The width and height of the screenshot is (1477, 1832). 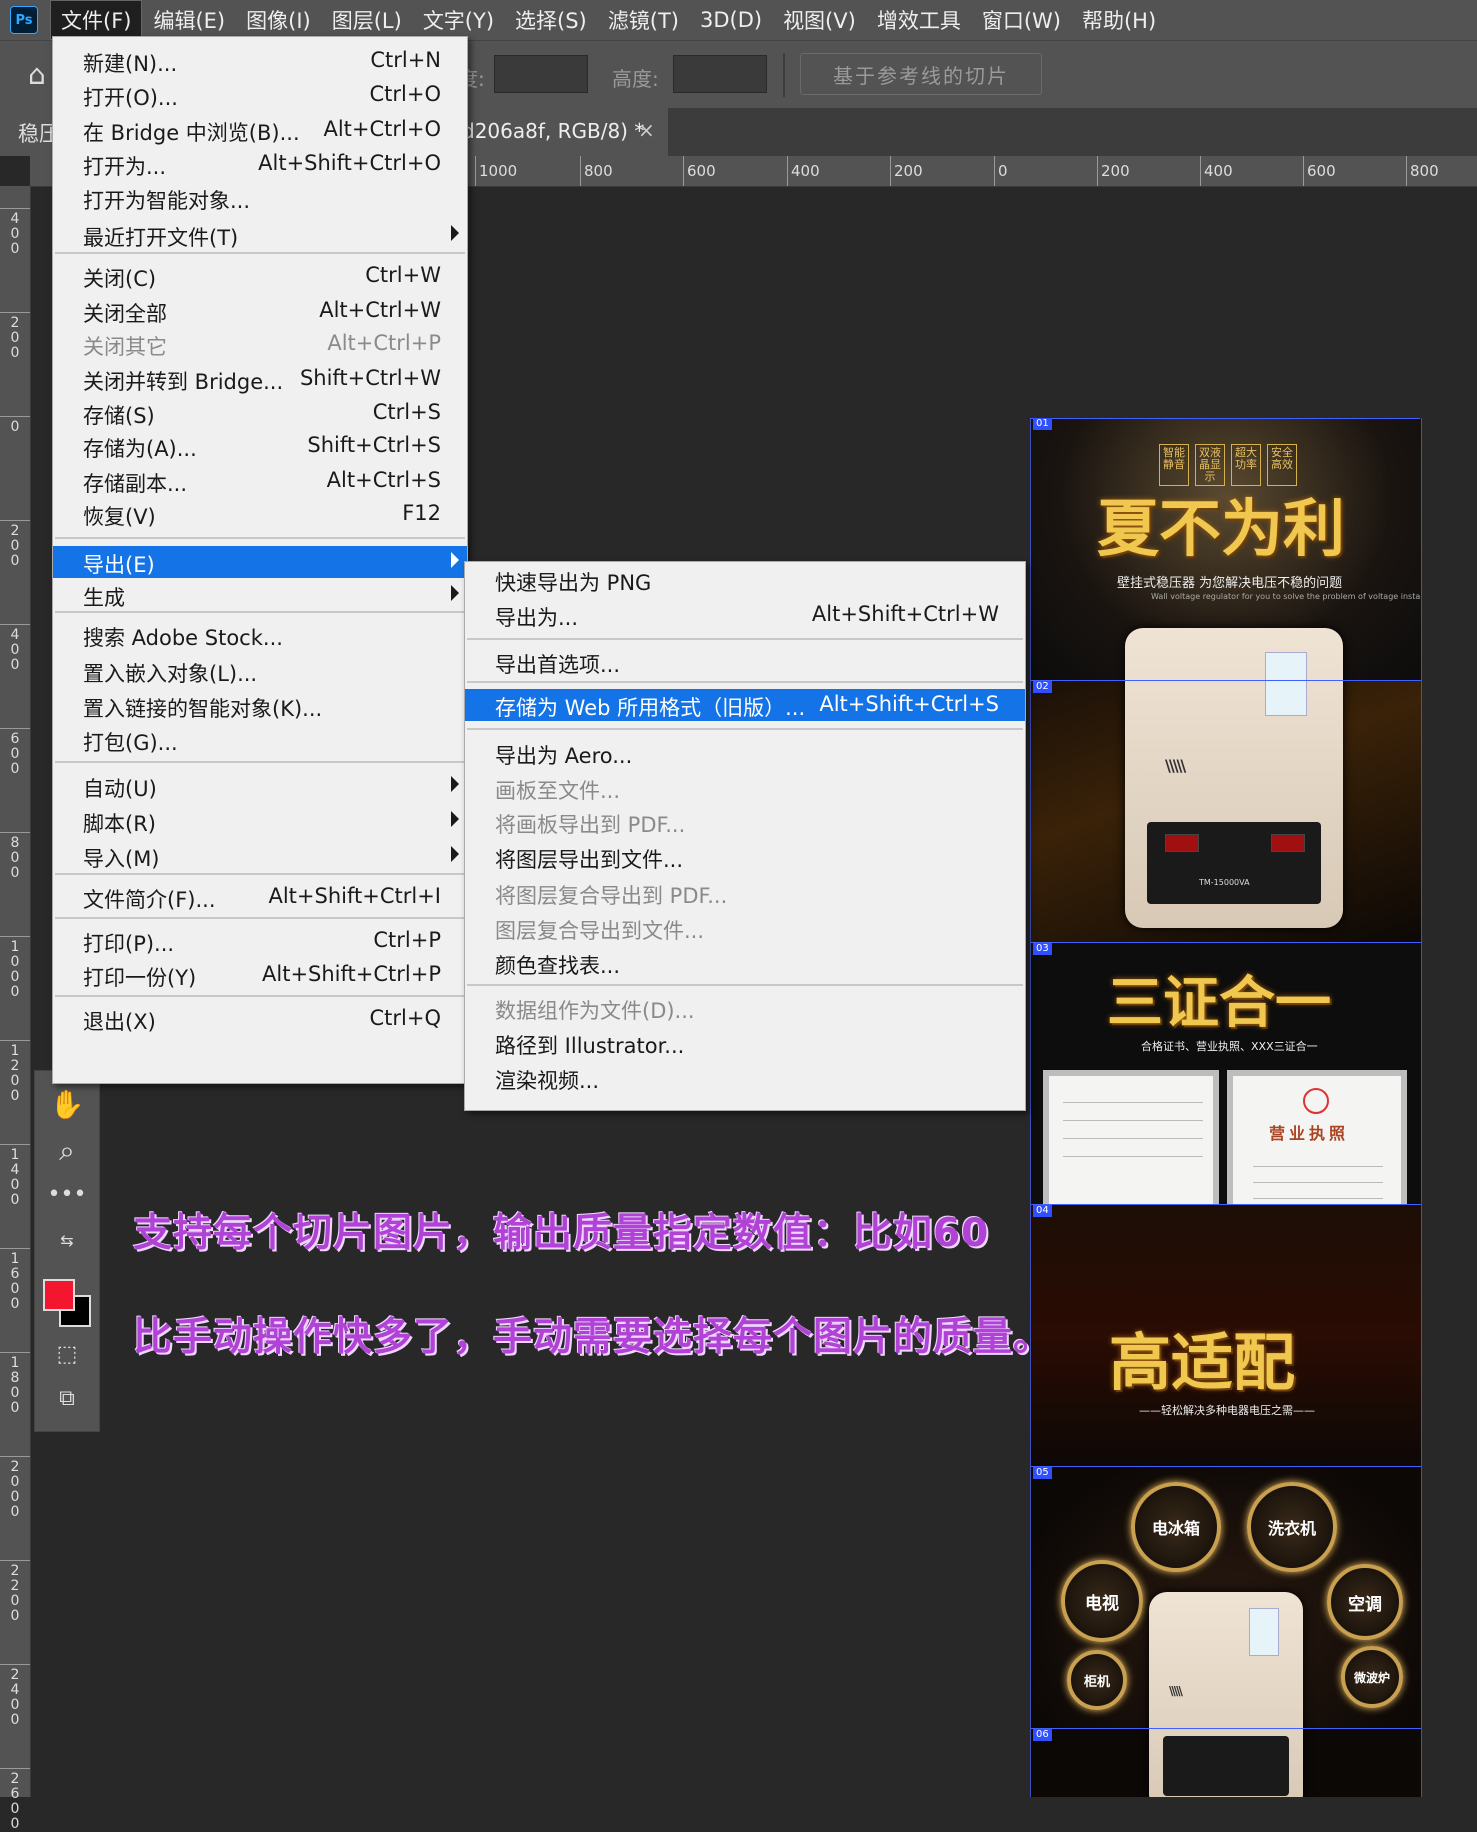 I want to click on appliance-washer: 洗衣机, so click(x=1292, y=1527).